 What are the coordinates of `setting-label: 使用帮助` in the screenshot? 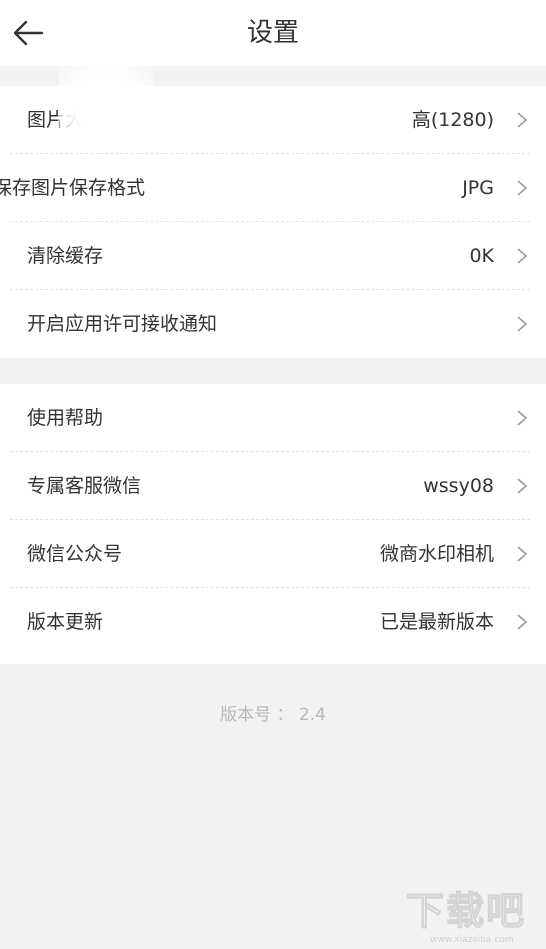 It's located at (65, 418).